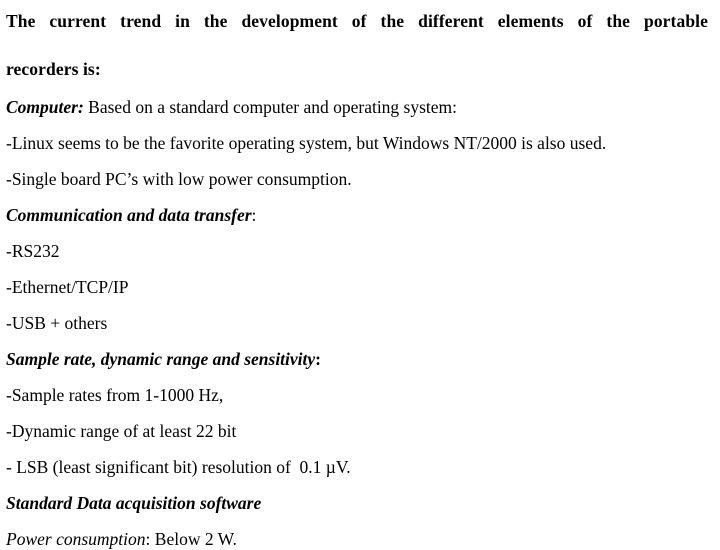 This screenshot has width=720, height=550. What do you see at coordinates (358, 503) in the screenshot?
I see `section-heading-software: Standard Data acquisition software` at bounding box center [358, 503].